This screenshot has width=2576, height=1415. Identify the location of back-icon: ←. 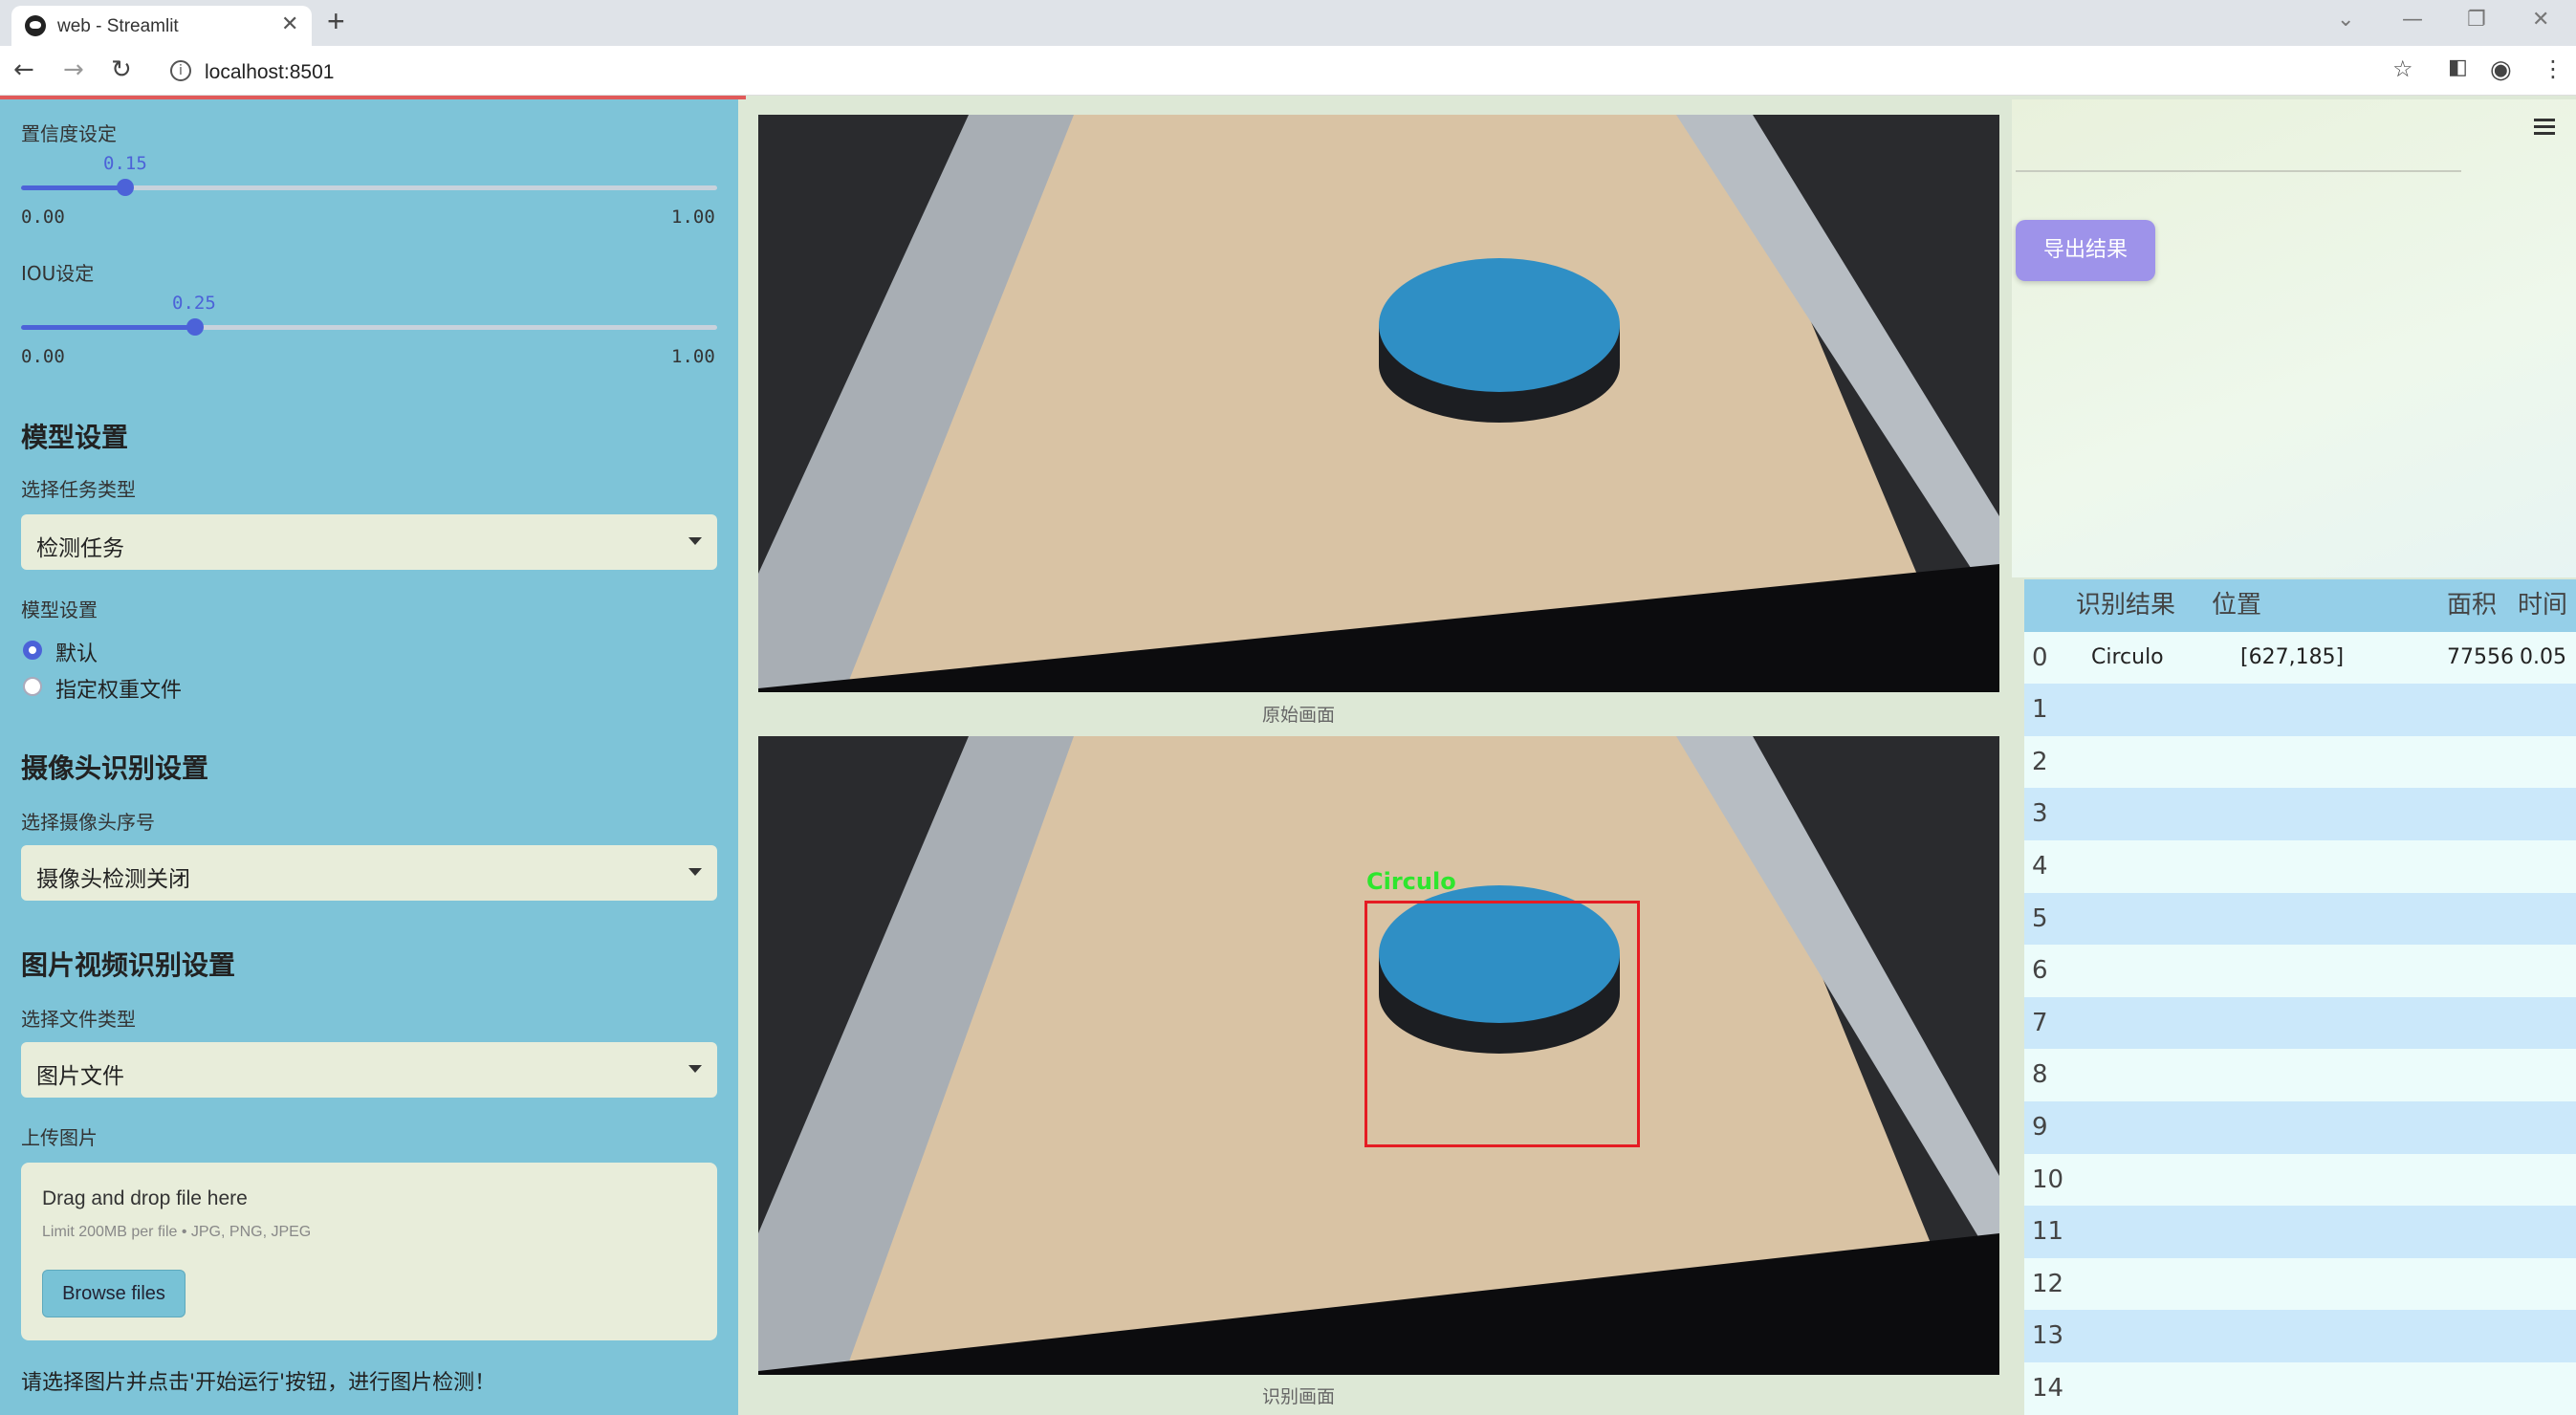
(23, 69).